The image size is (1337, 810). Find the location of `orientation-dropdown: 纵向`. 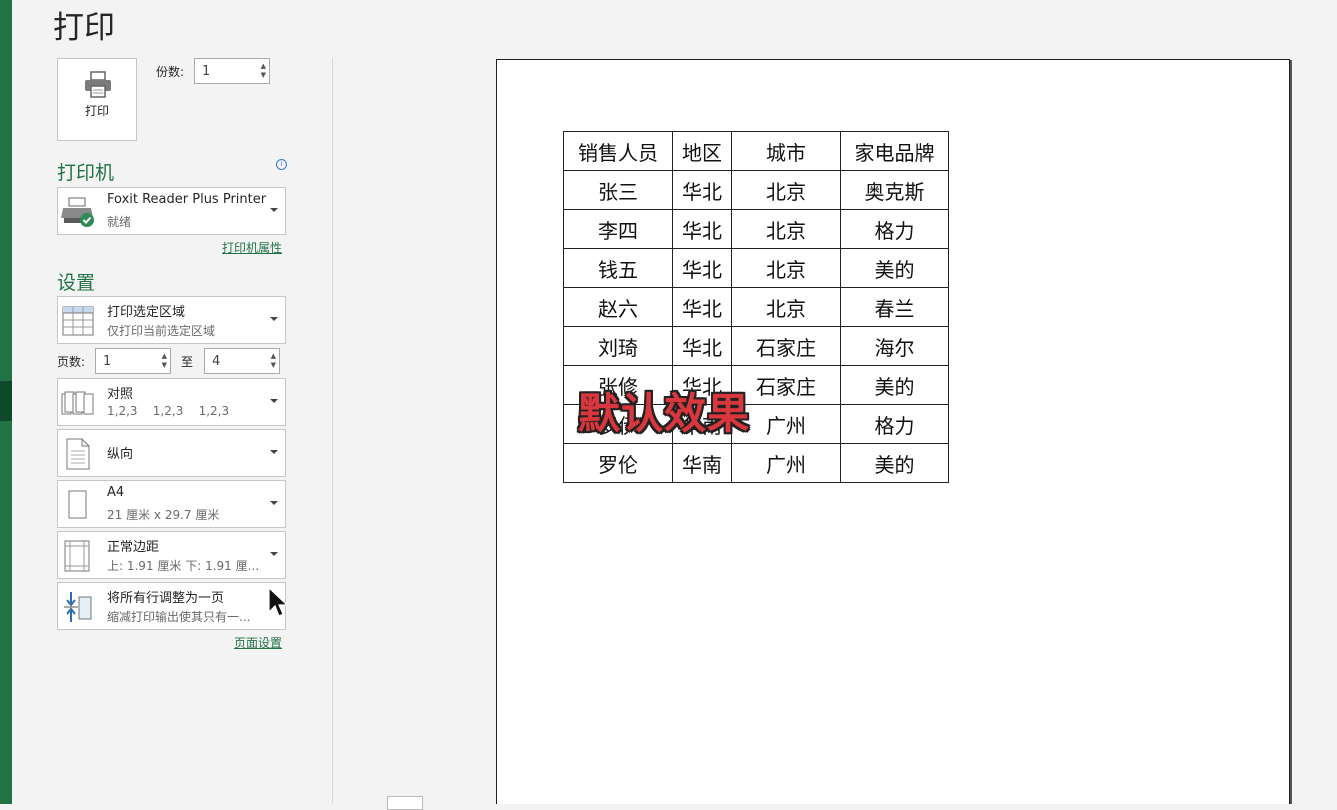

orientation-dropdown: 纵向 is located at coordinates (171, 453).